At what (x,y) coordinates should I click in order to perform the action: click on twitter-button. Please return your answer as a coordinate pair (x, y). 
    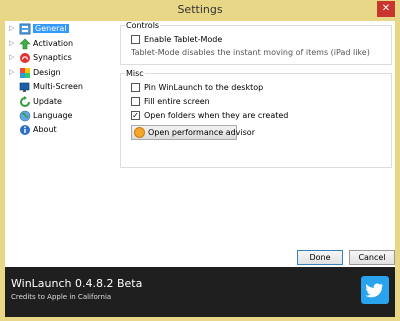
    Looking at the image, I should click on (375, 290).